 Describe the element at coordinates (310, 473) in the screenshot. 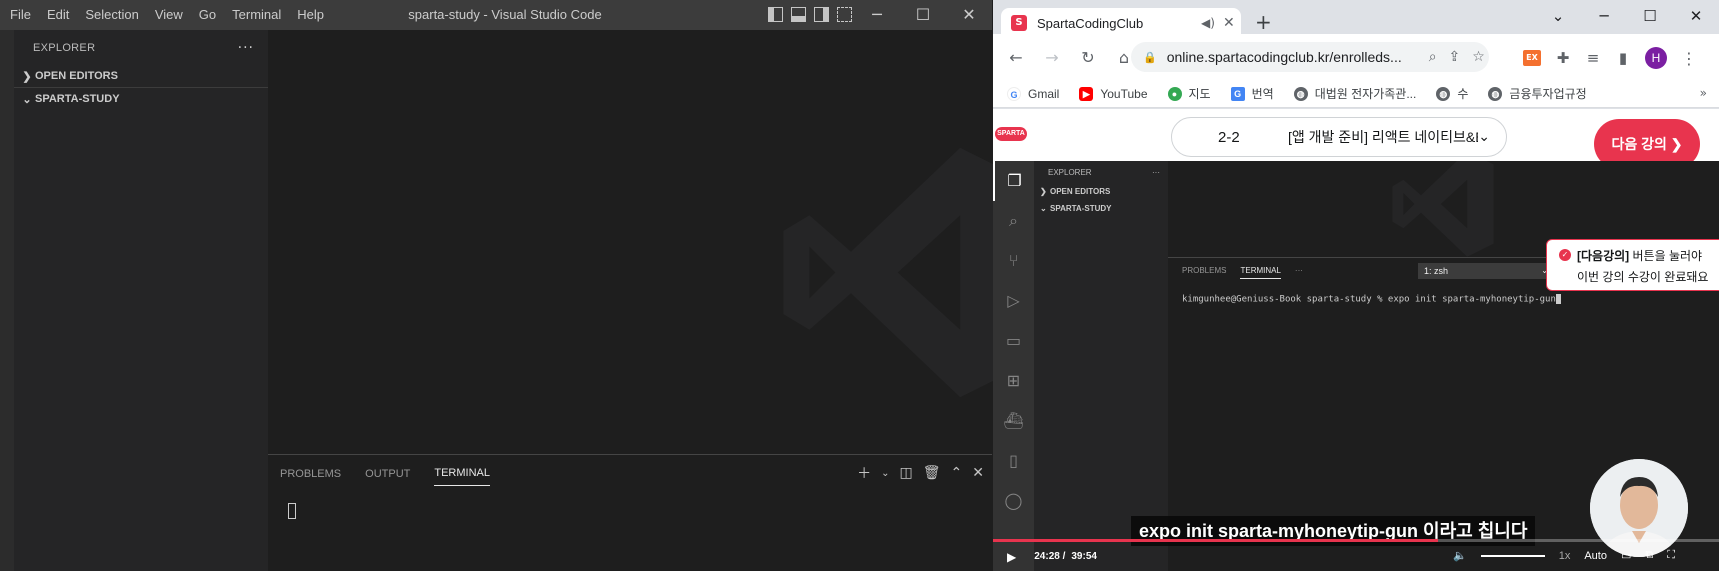

I see `tab-problems: PROBLEMS` at that location.